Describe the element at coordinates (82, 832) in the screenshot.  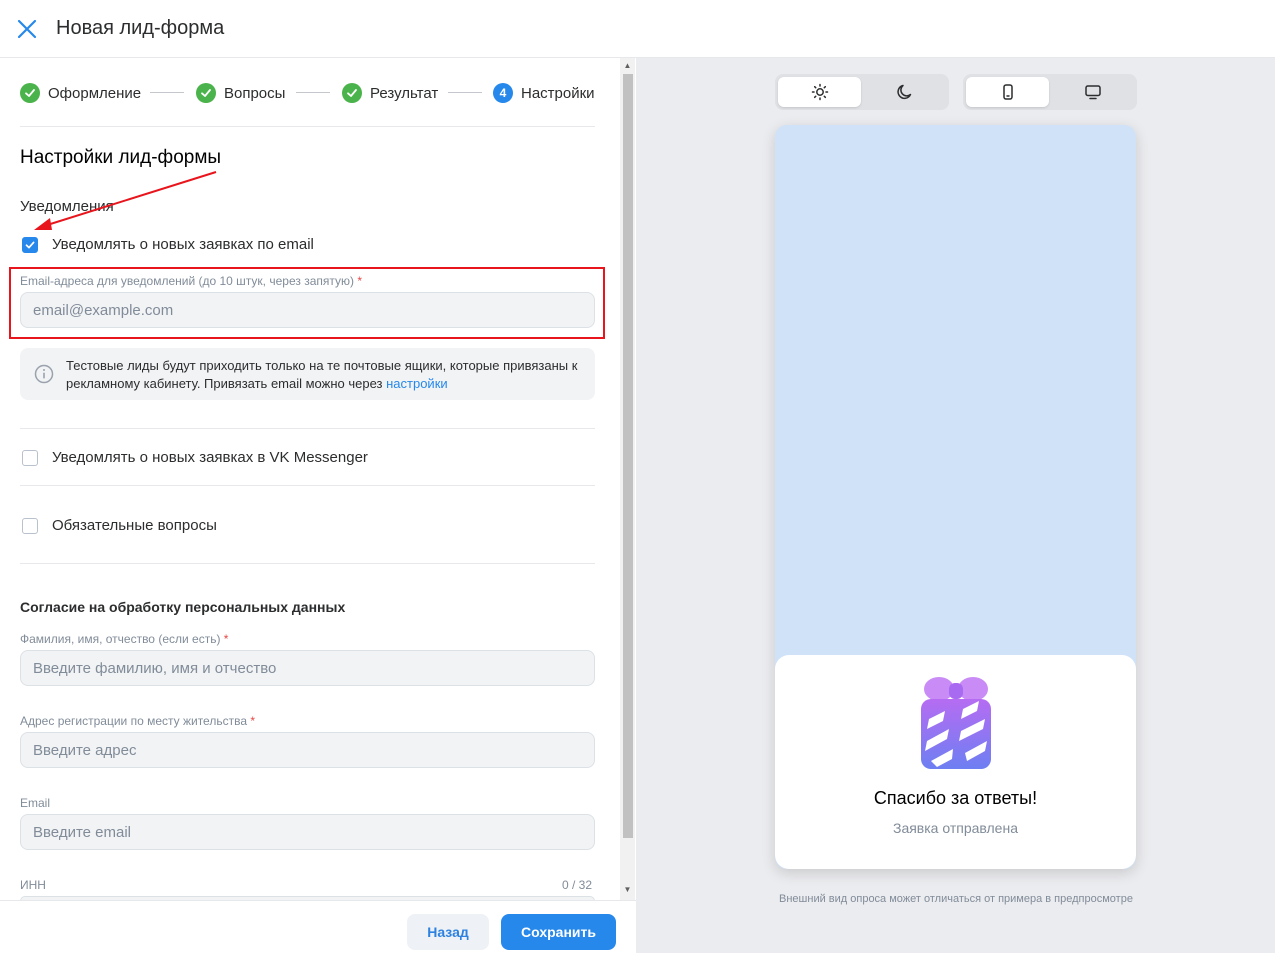
I see `input-placeholder: Введите email` at that location.